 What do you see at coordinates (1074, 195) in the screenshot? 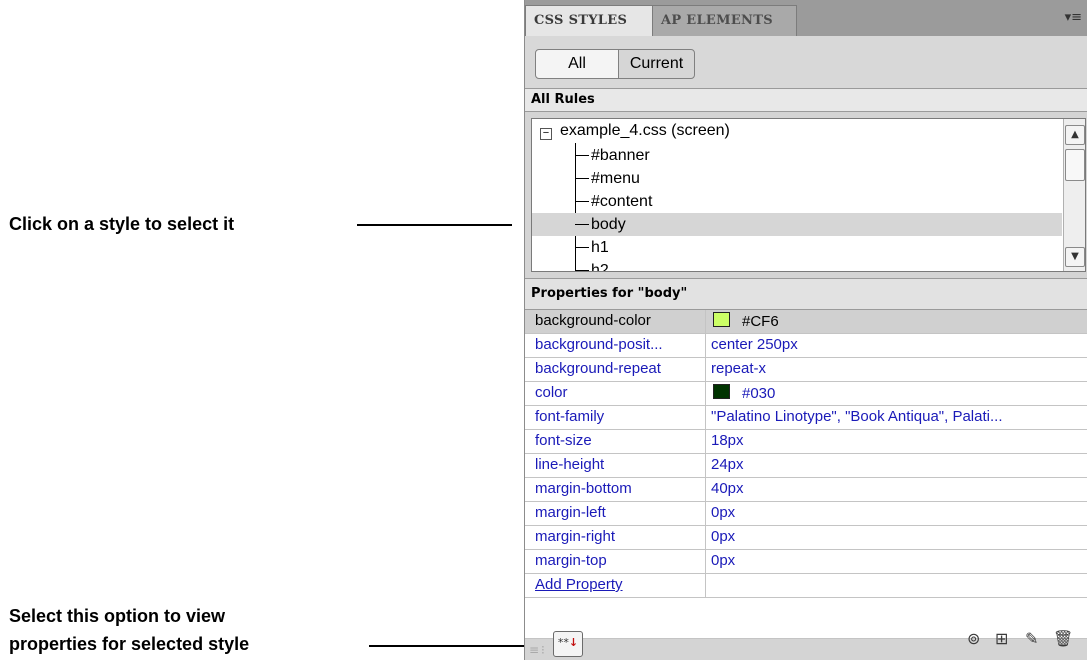
I see `rules-scrollbar: ▲ ▼` at bounding box center [1074, 195].